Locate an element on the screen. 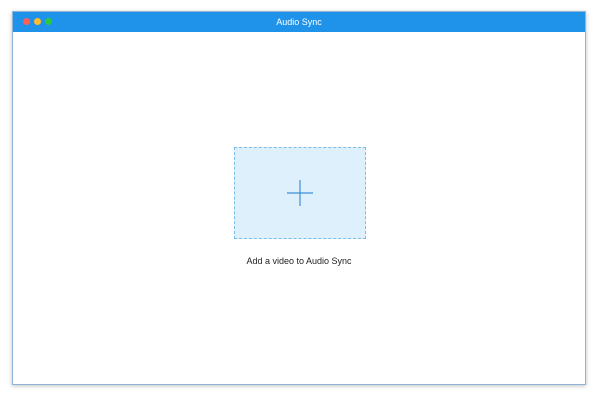 The width and height of the screenshot is (600, 401). title-bar: Audio Sync is located at coordinates (299, 22).